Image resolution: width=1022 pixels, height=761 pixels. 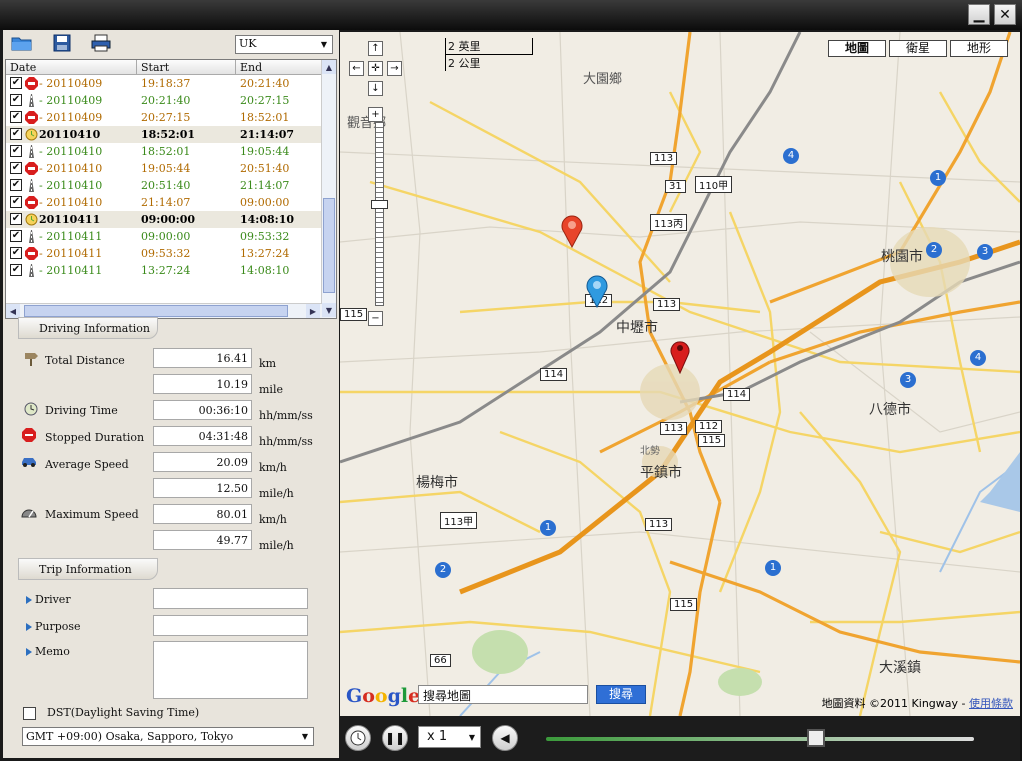 I want to click on pan-center-button: ✛, so click(x=375, y=68).